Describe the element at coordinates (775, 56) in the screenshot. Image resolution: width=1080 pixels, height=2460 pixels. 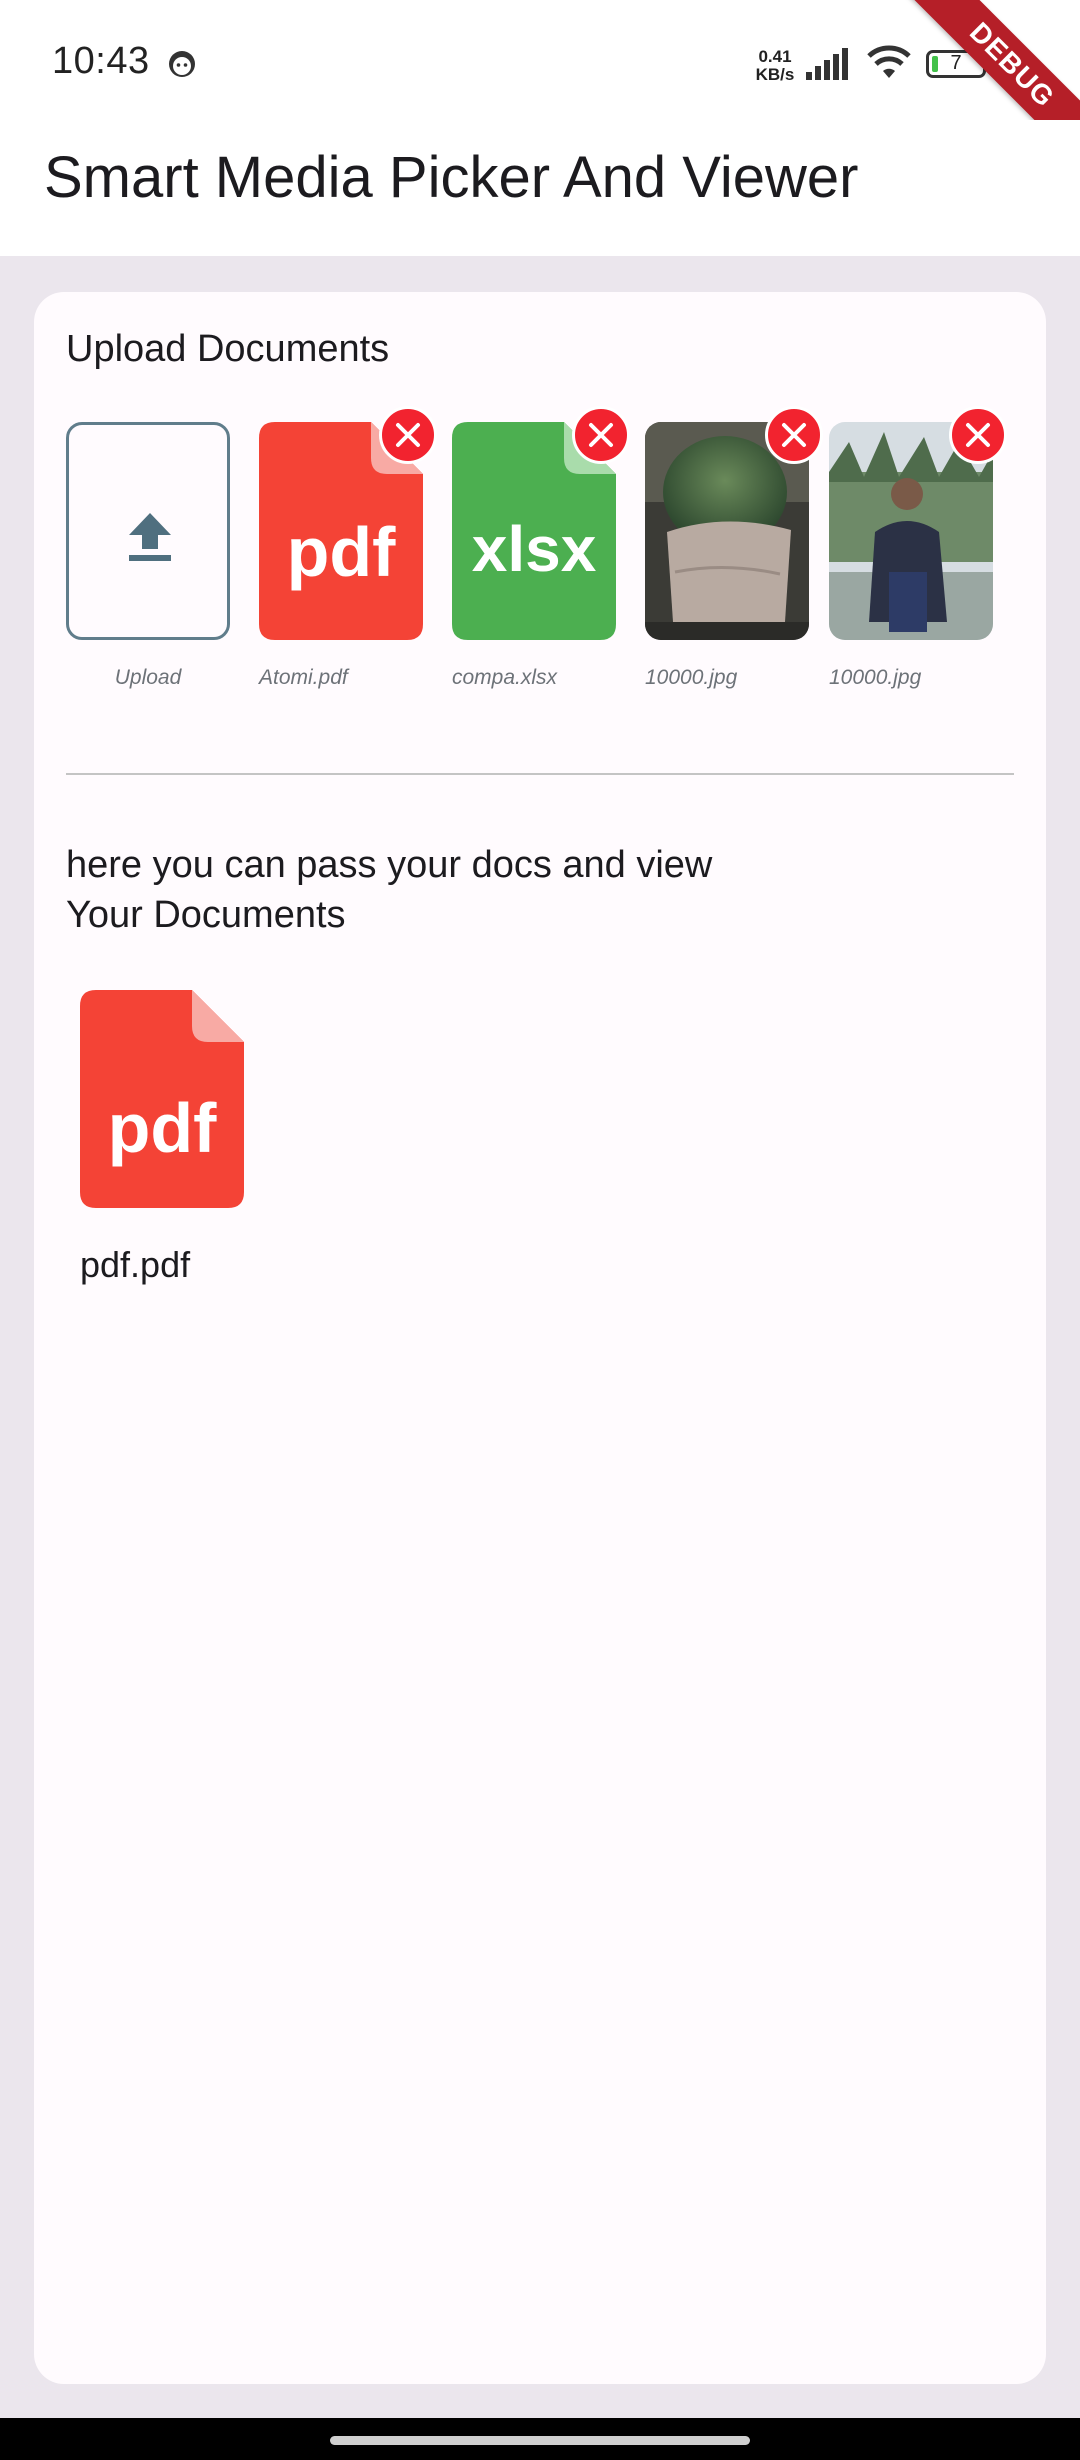
I see `network-speed-value: 0.41` at that location.